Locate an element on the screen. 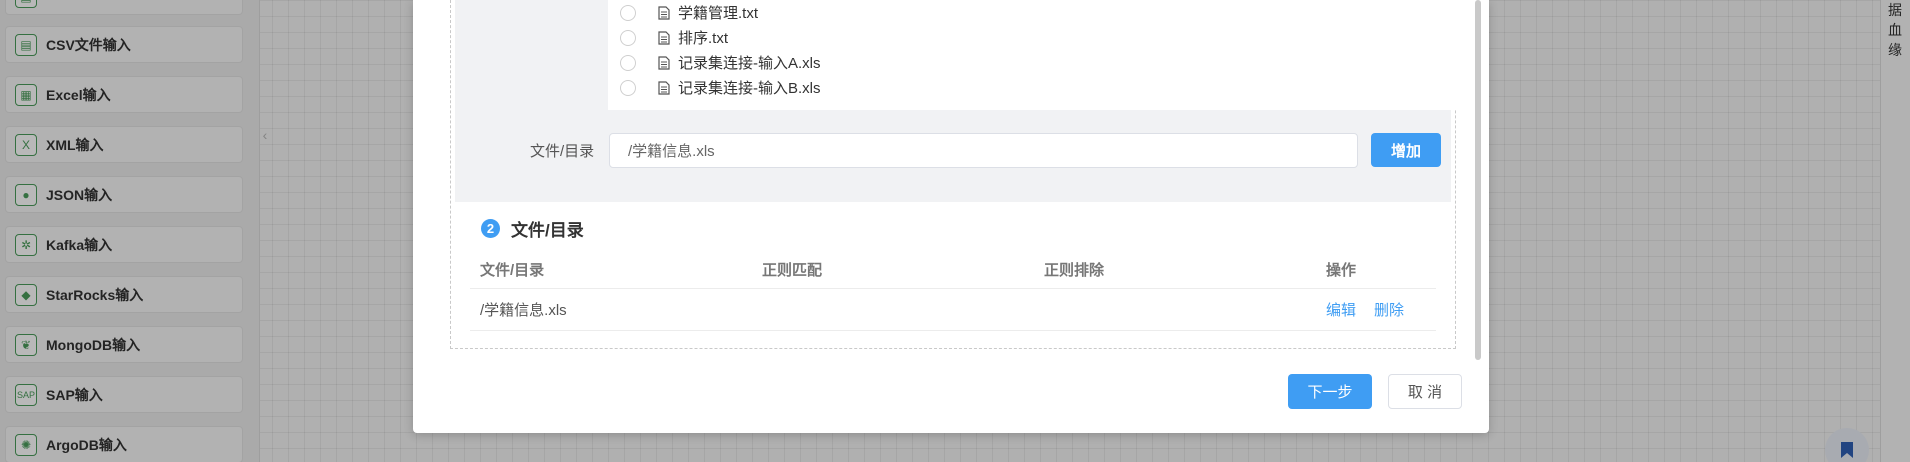 The width and height of the screenshot is (1910, 462). dir-field-label: 文件/目录 is located at coordinates (562, 151).